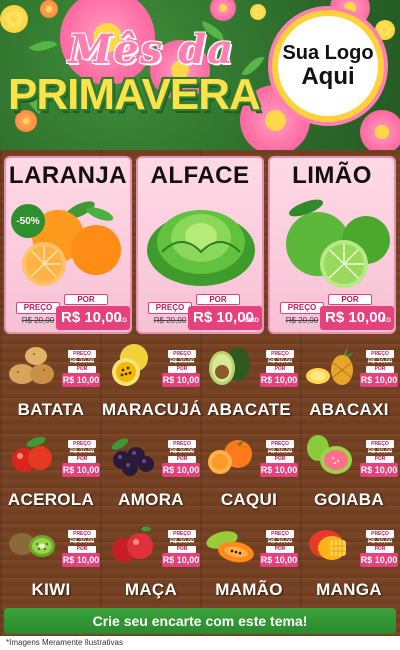 This screenshot has height=650, width=400. I want to click on product-card-abacate: PREÇO R$ 20,00 POR R$ 10,00 ABACATE, so click(249, 383).